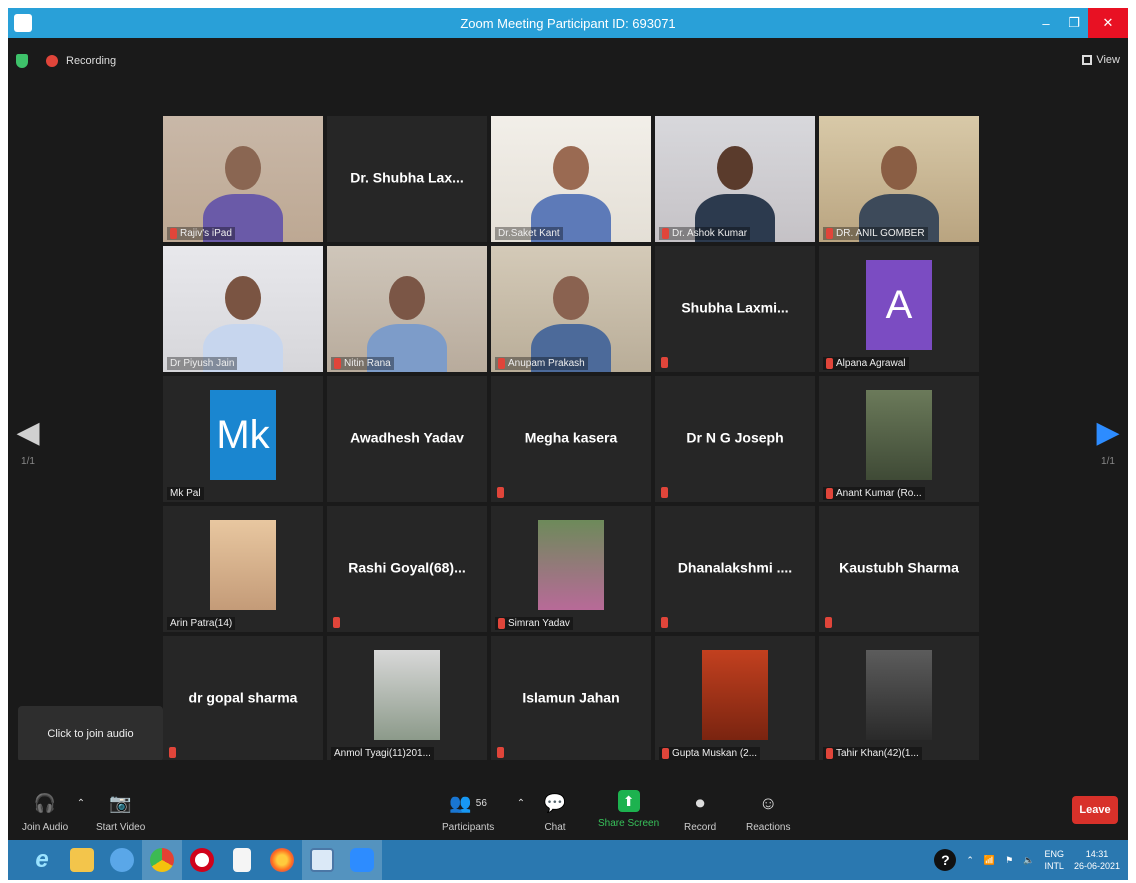  I want to click on participant-tile: Dr N G Joseph, so click(735, 439).